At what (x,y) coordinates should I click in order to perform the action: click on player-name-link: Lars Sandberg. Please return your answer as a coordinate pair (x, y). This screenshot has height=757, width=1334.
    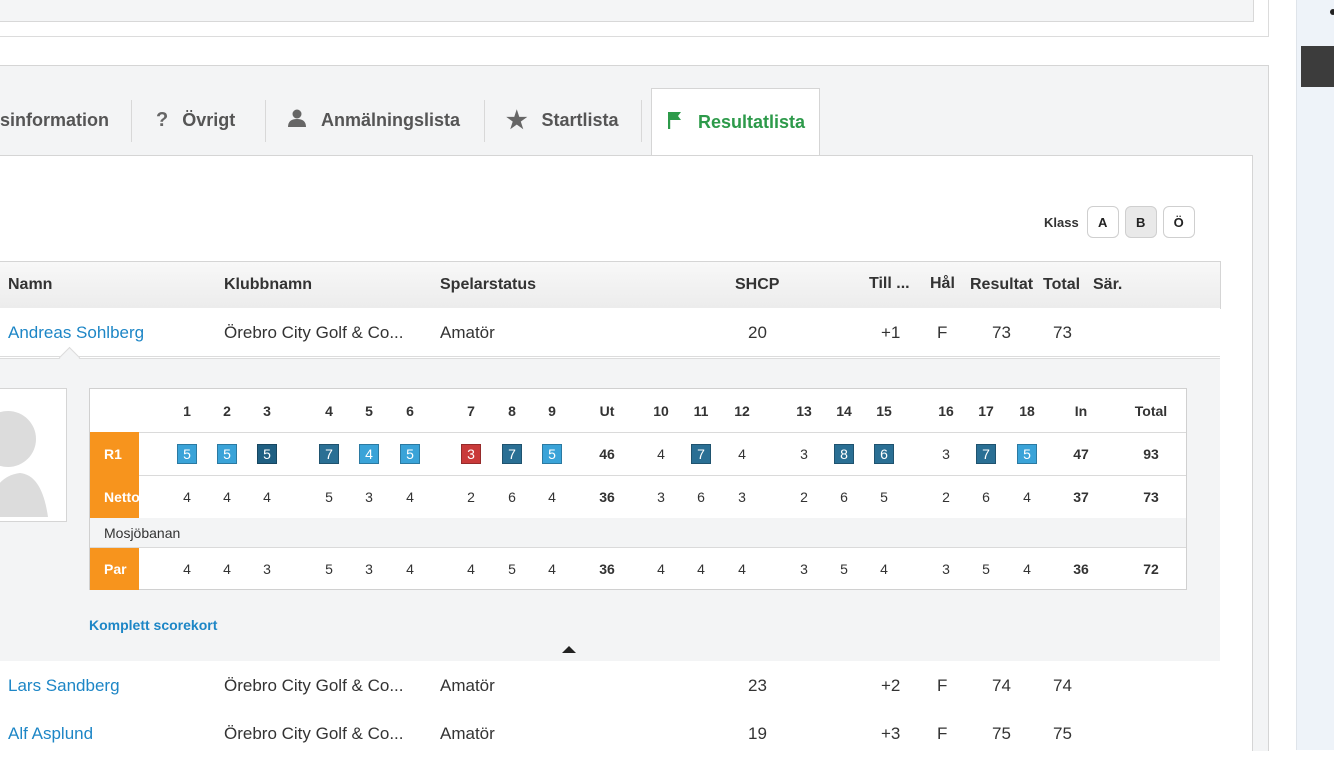
    Looking at the image, I should click on (64, 686).